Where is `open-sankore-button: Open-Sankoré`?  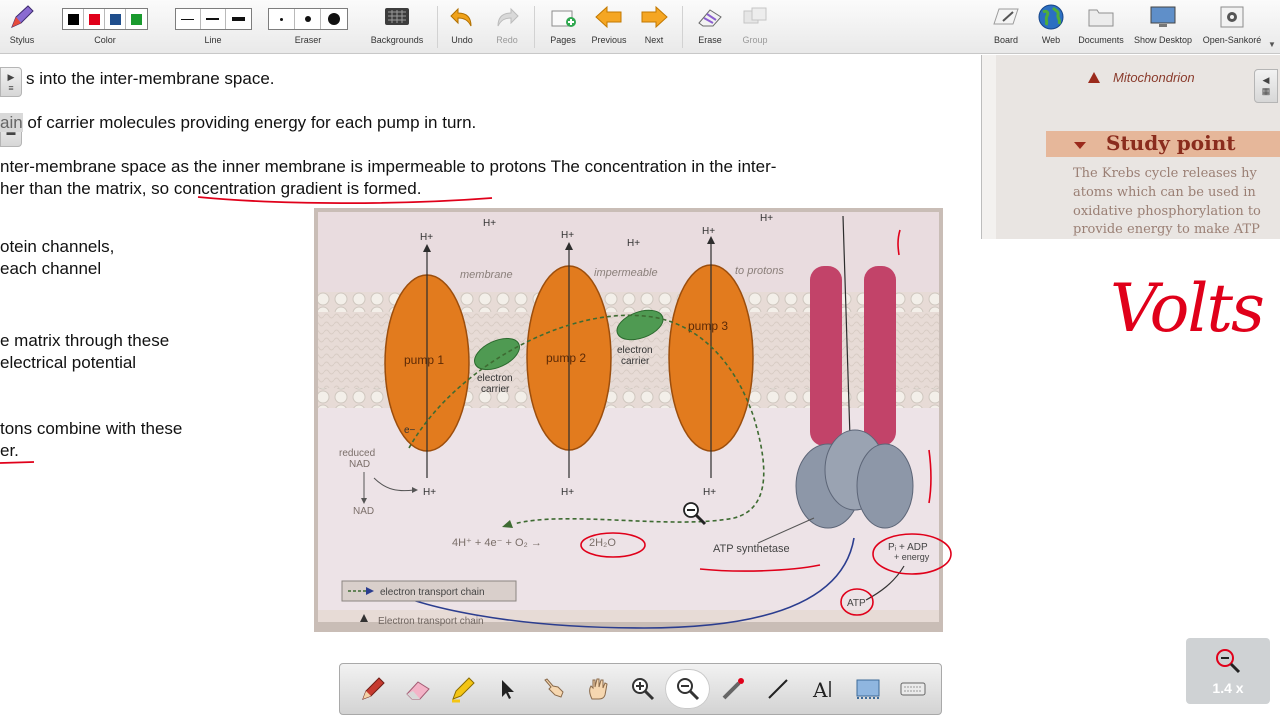 open-sankore-button: Open-Sankoré is located at coordinates (1232, 27).